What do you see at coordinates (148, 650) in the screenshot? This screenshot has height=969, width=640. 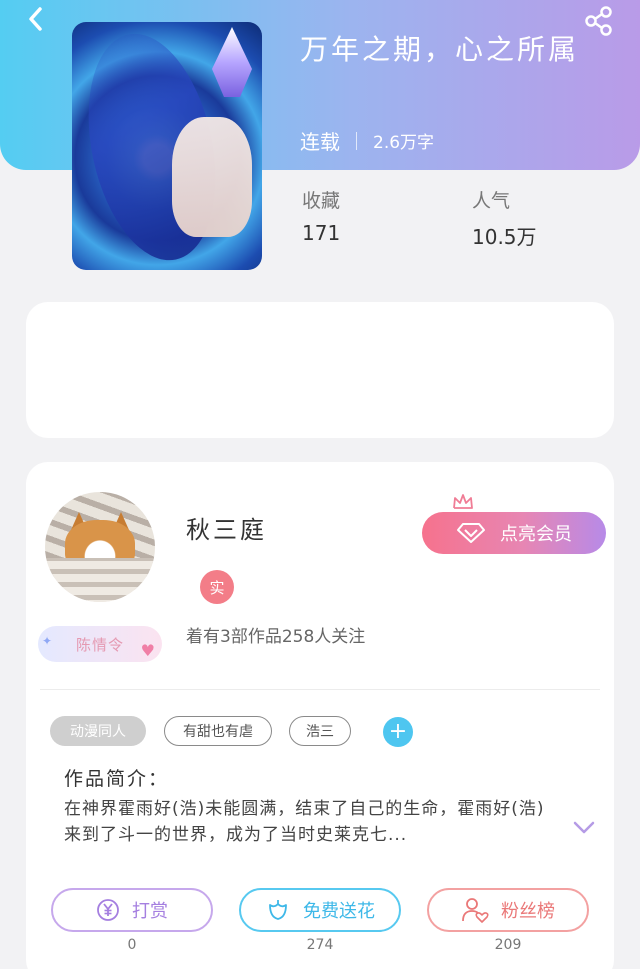 I see `heart-icon: ♥` at bounding box center [148, 650].